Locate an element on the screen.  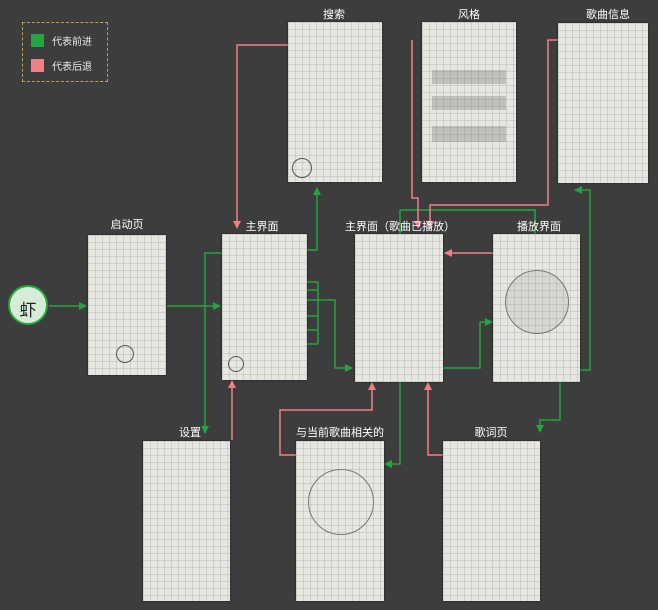
search-playbar-cover-sketch is located at coordinates (302, 168).